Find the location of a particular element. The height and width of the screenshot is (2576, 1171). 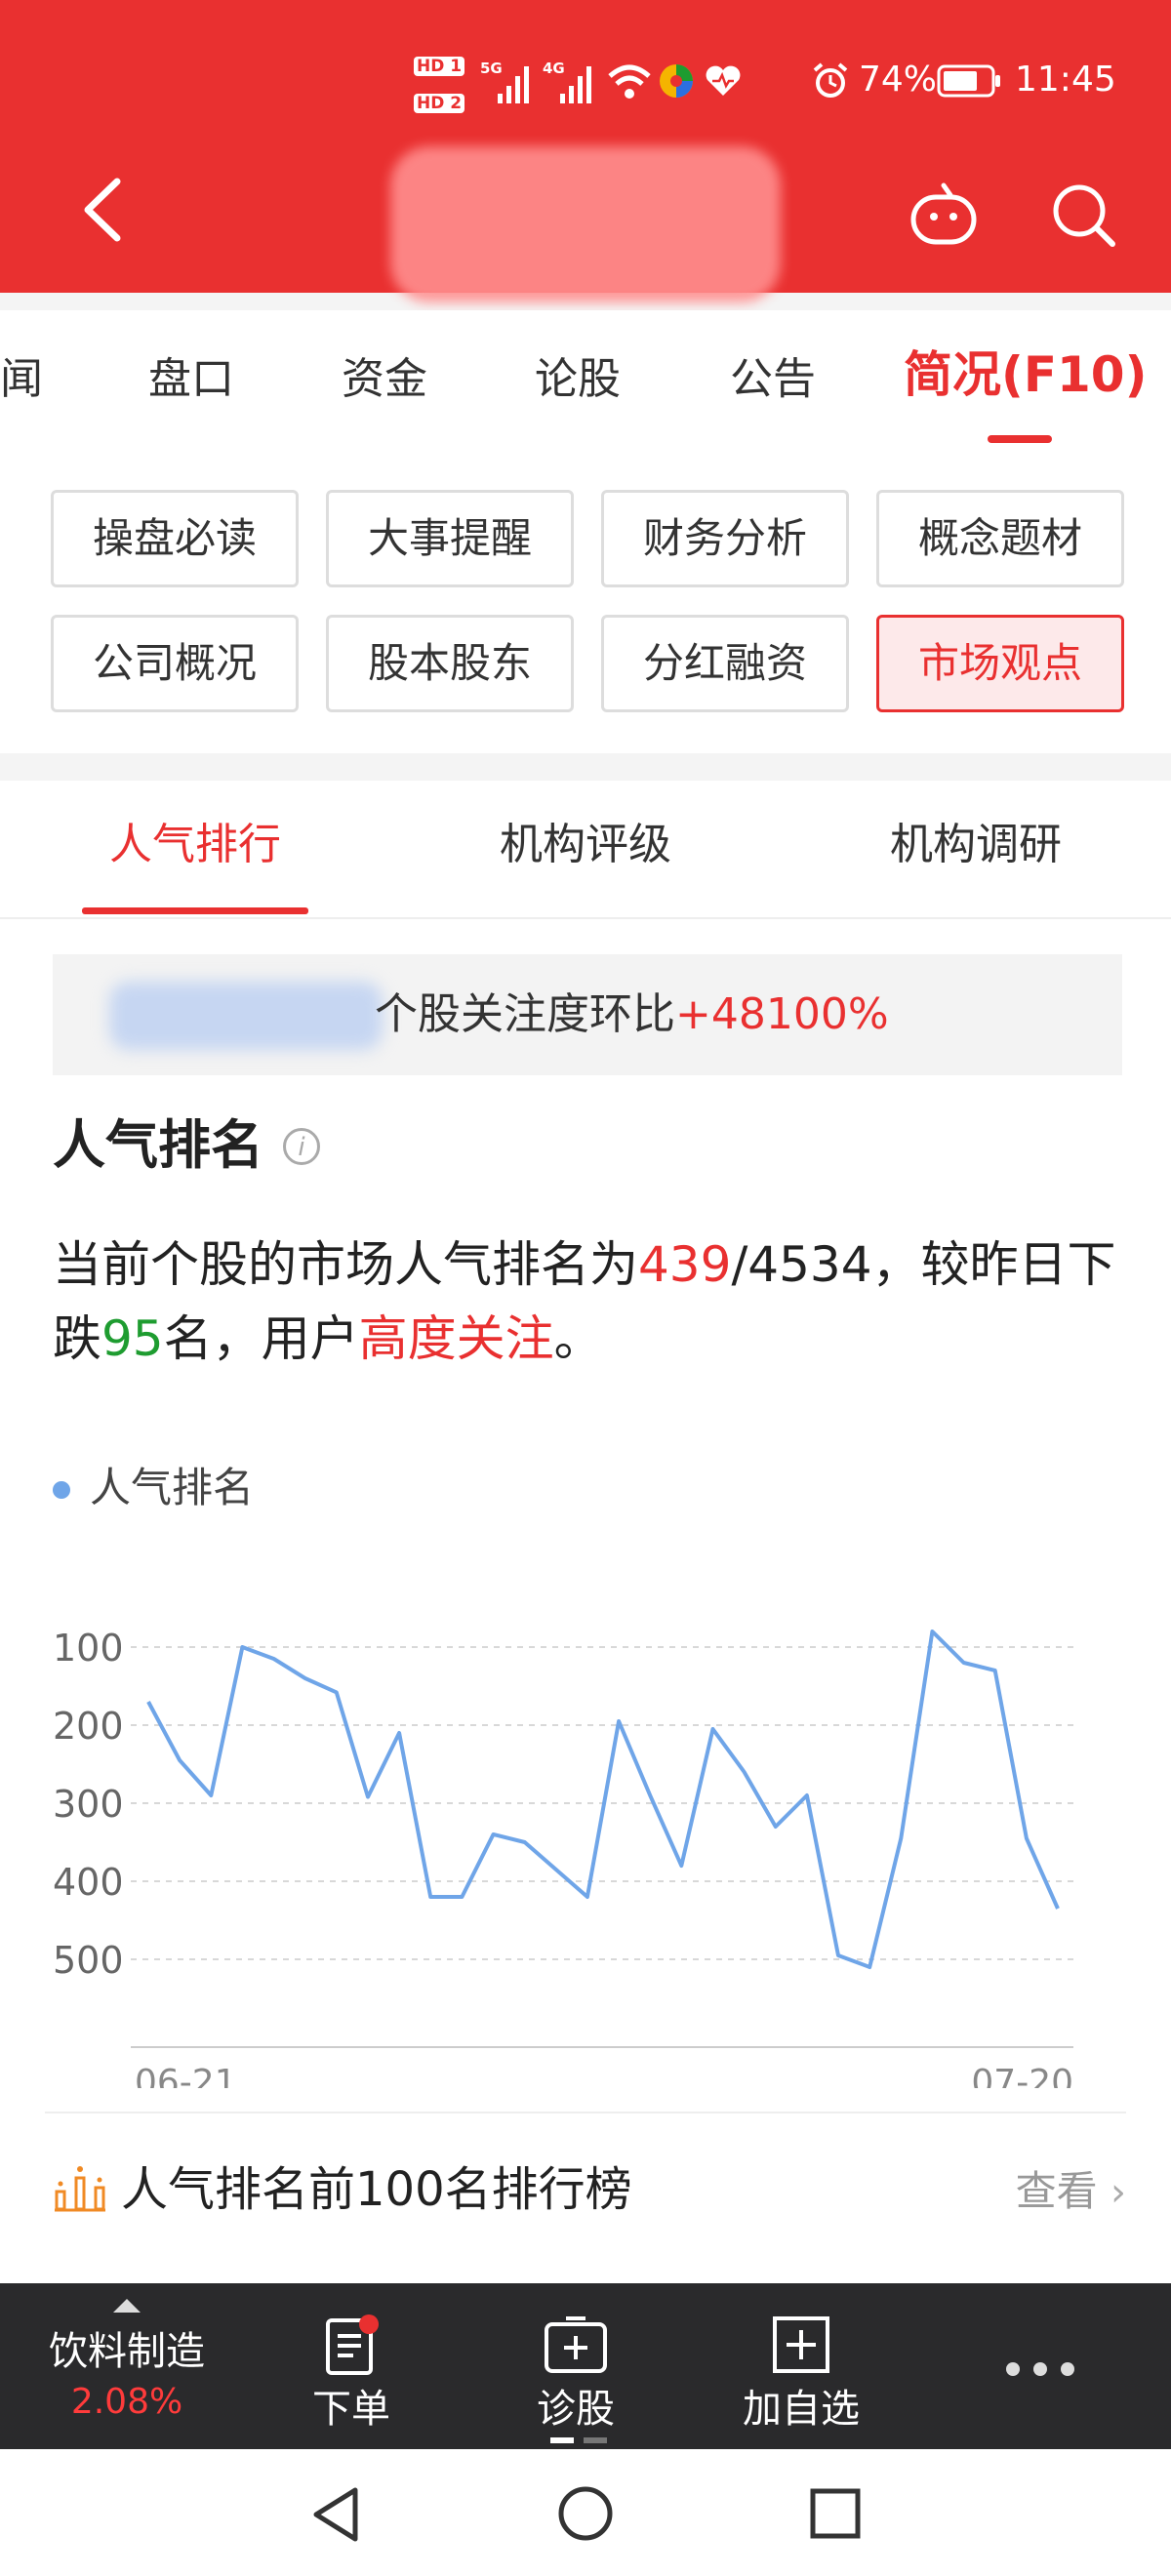

tab-popularity-ranking: 人气排行 is located at coordinates (195, 845).